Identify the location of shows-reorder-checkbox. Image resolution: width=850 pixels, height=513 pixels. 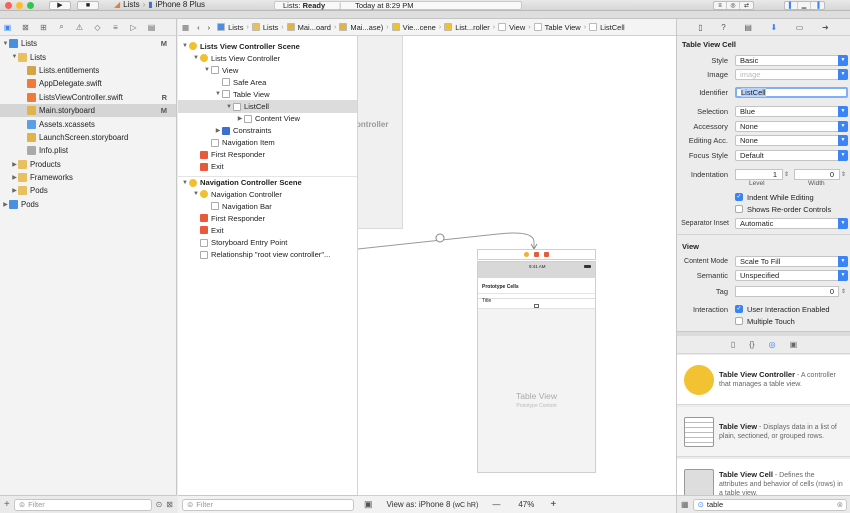
(739, 209).